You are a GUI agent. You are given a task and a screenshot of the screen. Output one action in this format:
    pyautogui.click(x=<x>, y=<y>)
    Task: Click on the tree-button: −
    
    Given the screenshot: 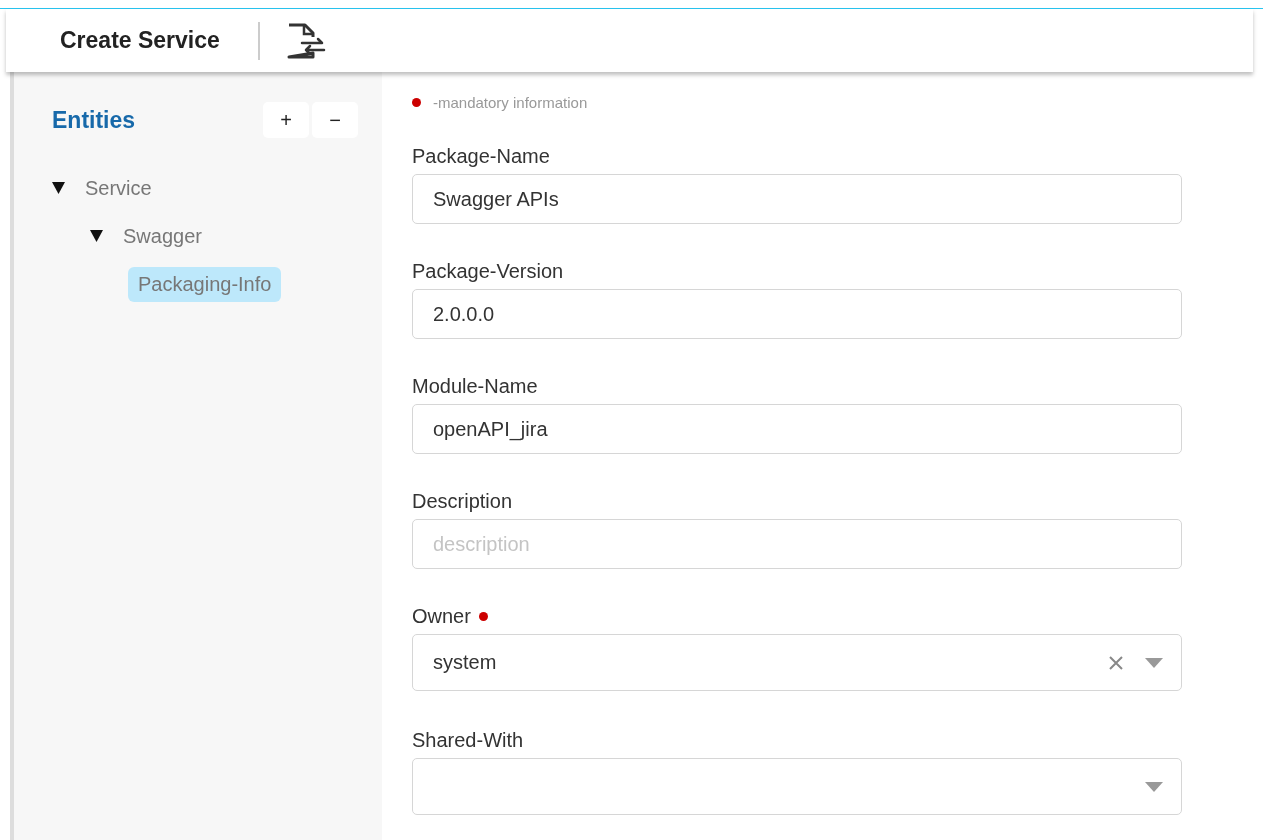 What is the action you would take?
    pyautogui.click(x=335, y=120)
    